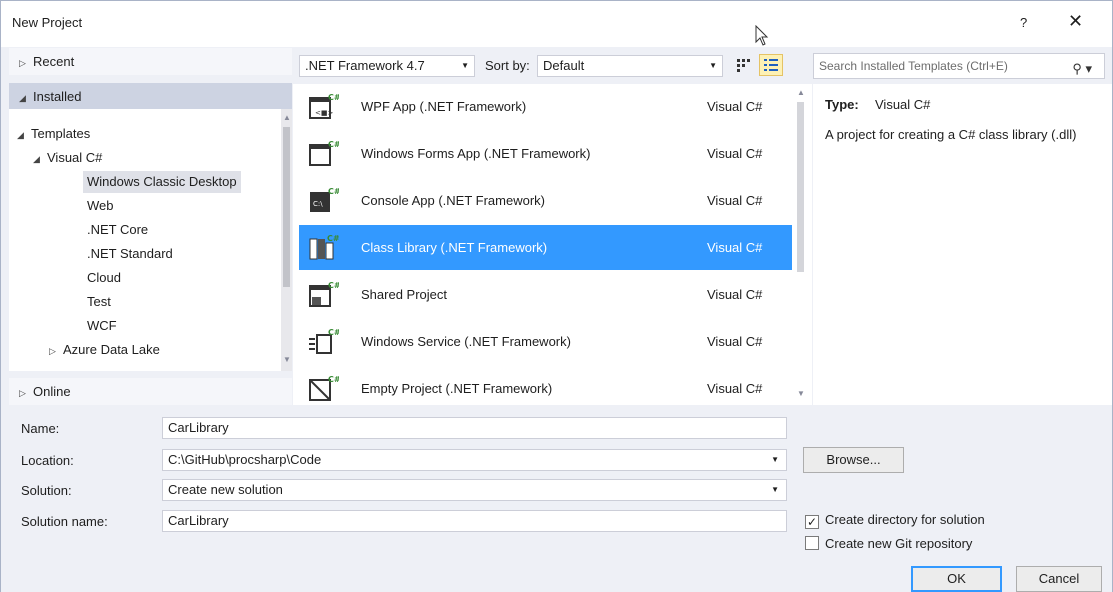 This screenshot has height=592, width=1113. What do you see at coordinates (476, 153) in the screenshot?
I see `template-name: Windows Forms App (.NET Framework)` at bounding box center [476, 153].